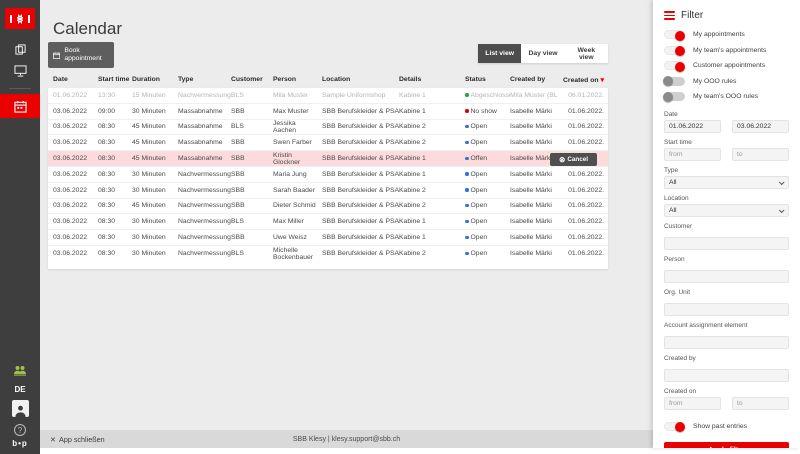 Image resolution: width=800 pixels, height=454 pixels. Describe the element at coordinates (290, 238) in the screenshot. I see `cell-person: Uwe Weisz` at that location.